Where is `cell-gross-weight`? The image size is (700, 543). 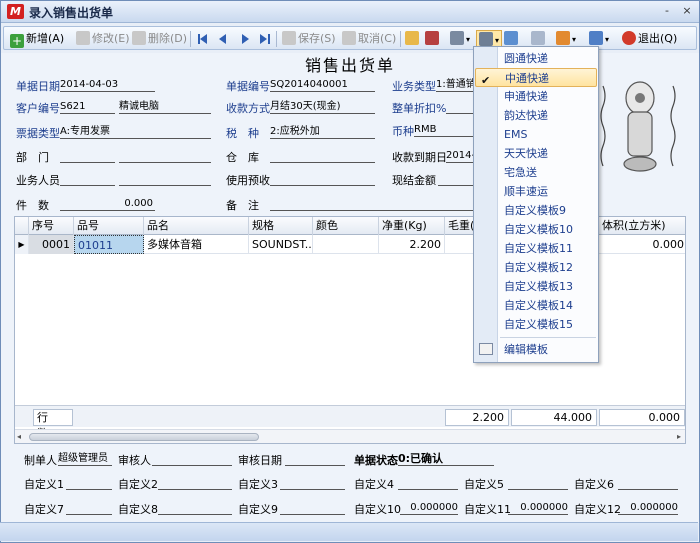 cell-gross-weight is located at coordinates (460, 244).